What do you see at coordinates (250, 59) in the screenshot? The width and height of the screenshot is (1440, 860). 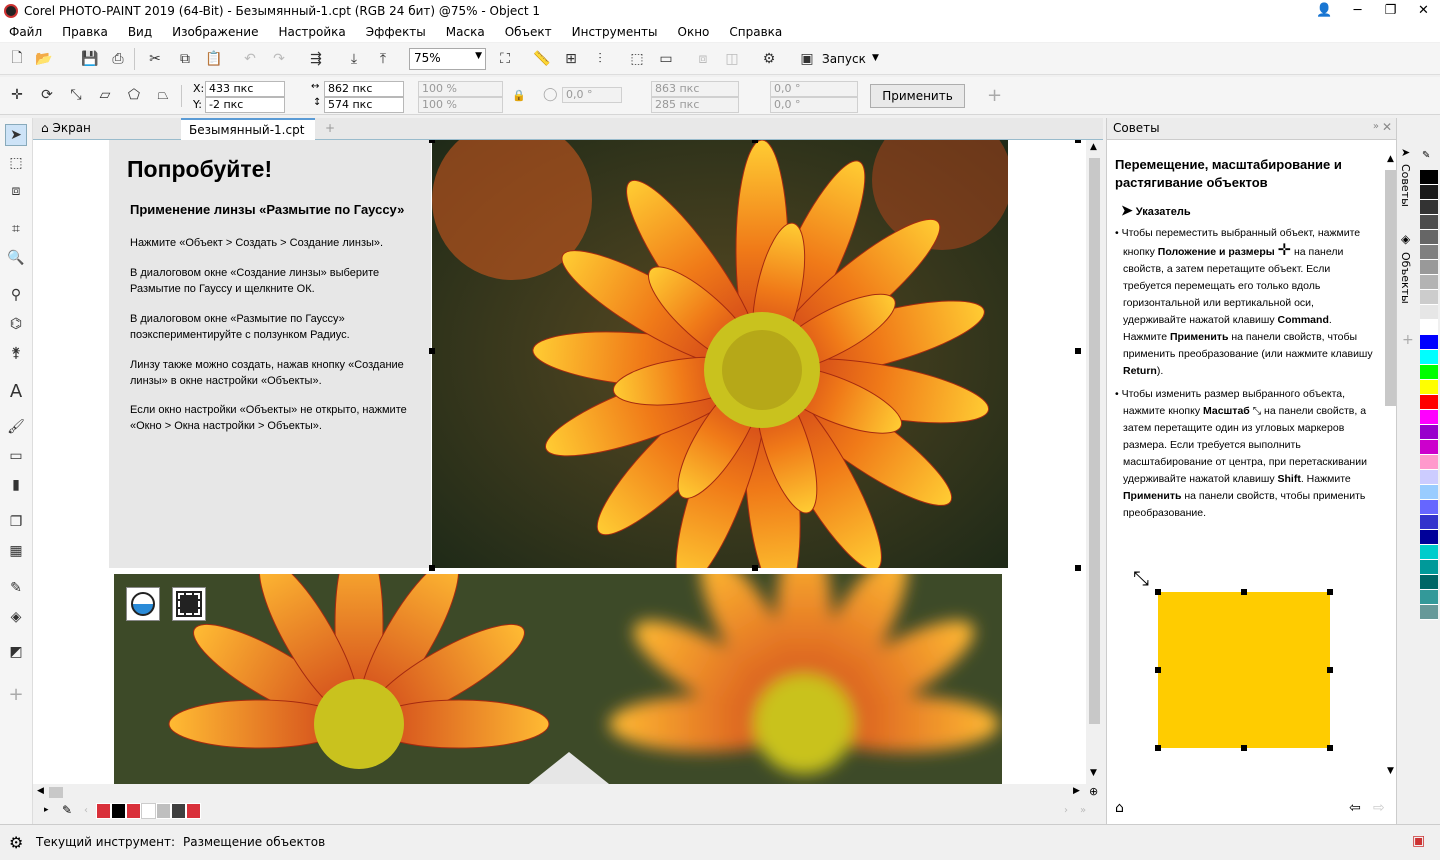 I see `undo-icon: ↶` at bounding box center [250, 59].